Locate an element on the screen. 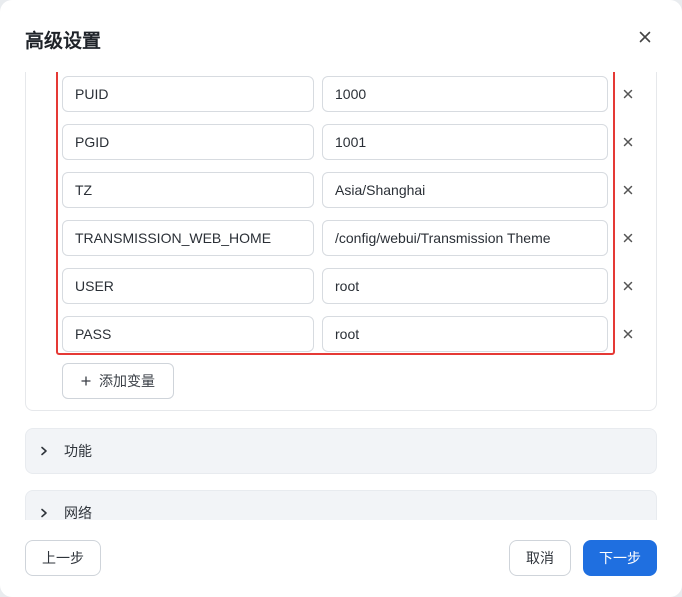 This screenshot has height=597, width=682. section-network-label: 网络 is located at coordinates (78, 512).